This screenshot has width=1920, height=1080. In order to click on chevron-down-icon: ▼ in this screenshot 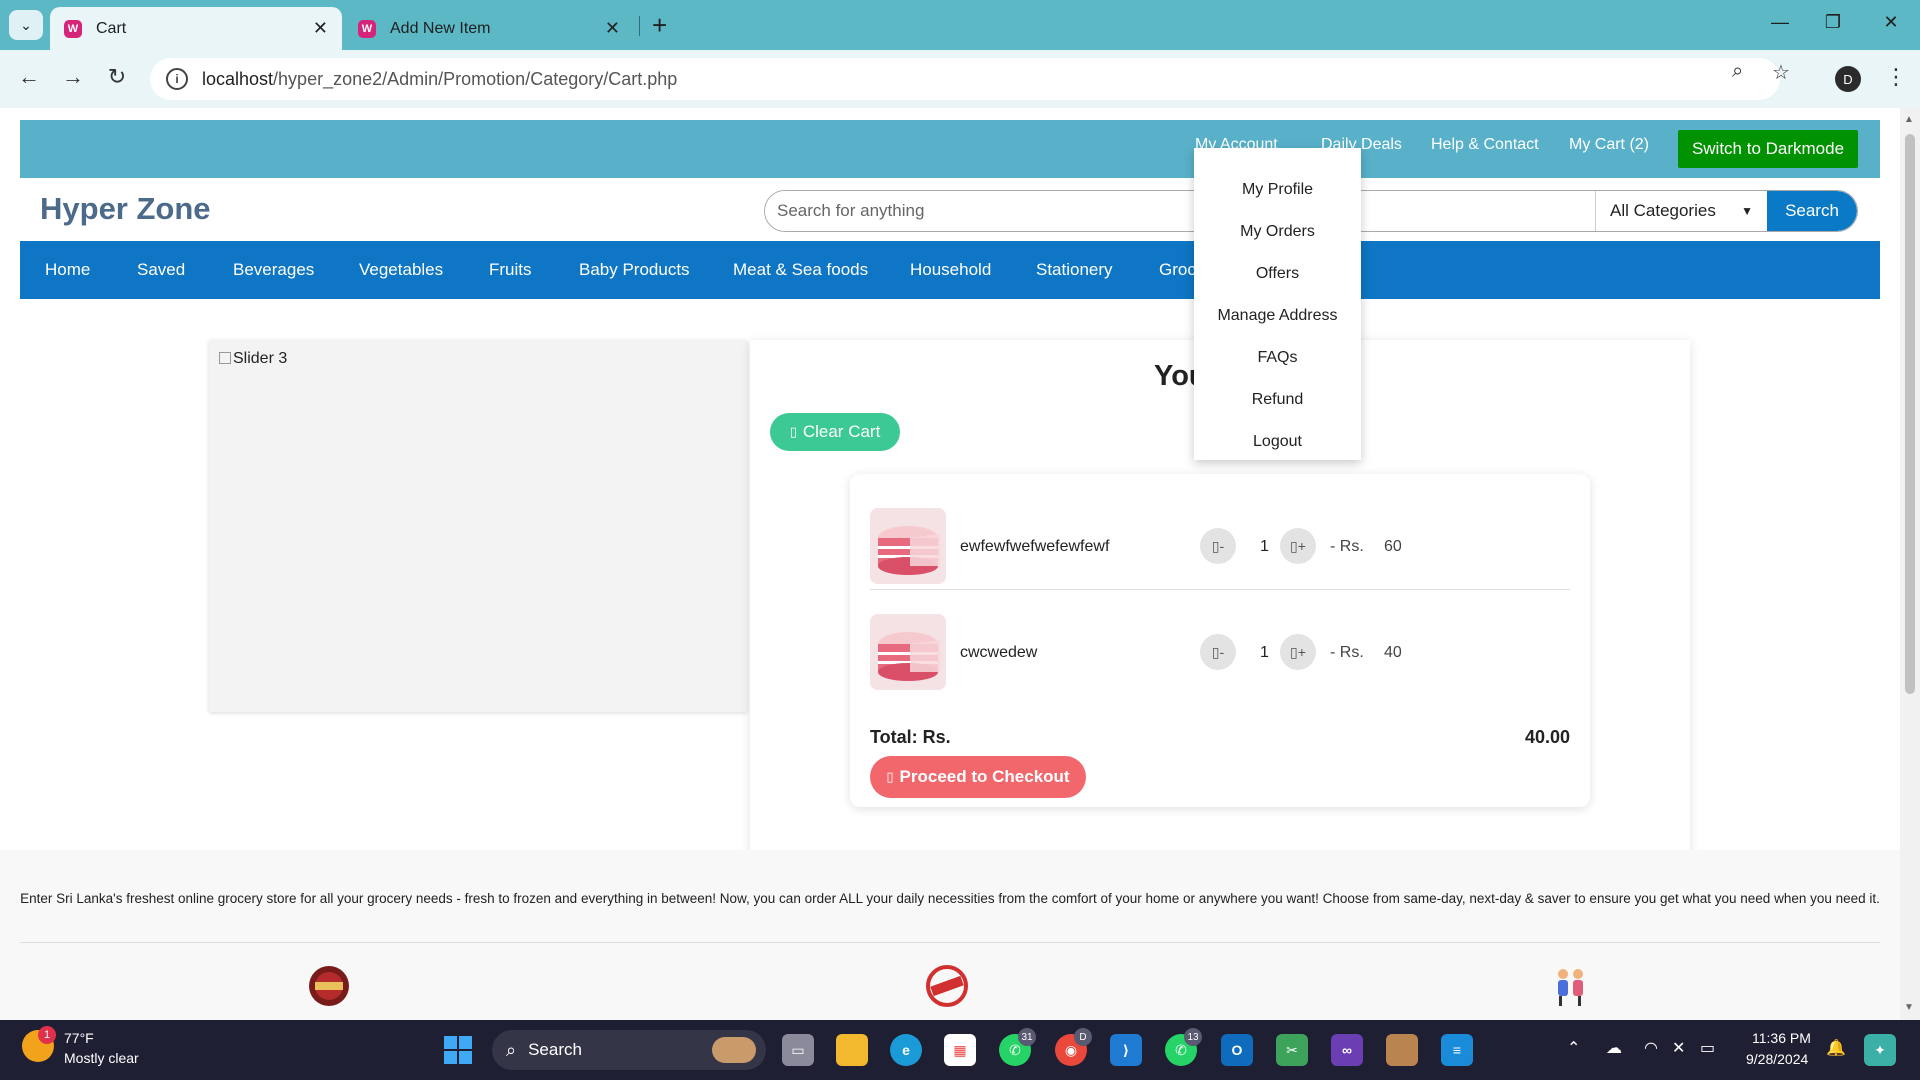, I will do `click(1747, 211)`.